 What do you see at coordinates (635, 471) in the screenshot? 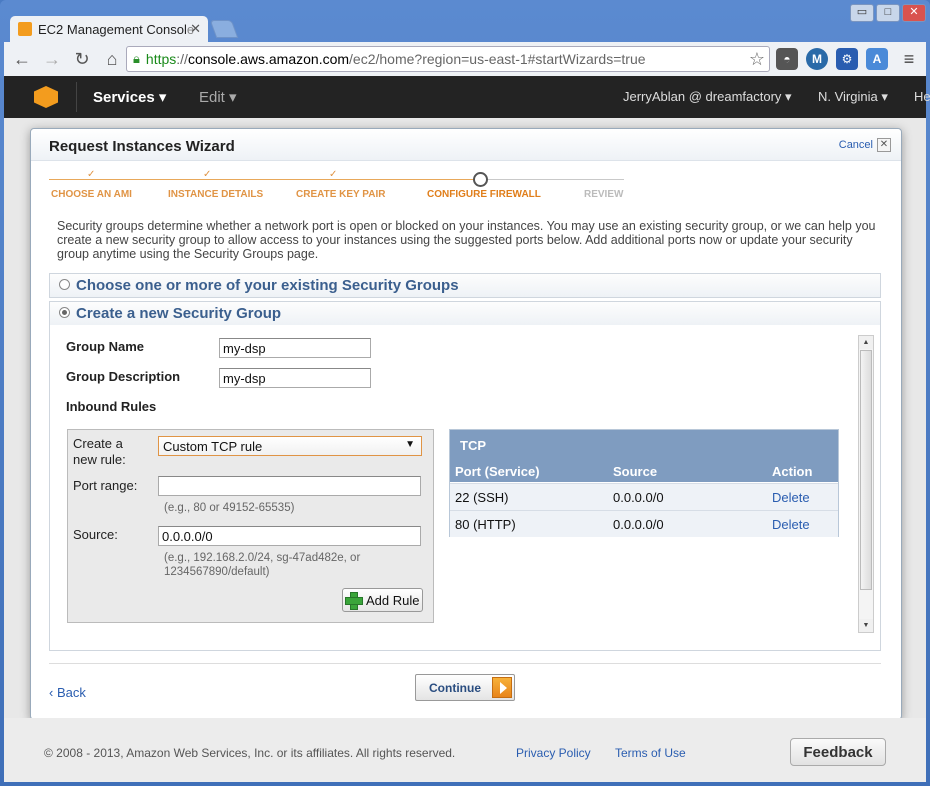
I see `column-source: Source` at bounding box center [635, 471].